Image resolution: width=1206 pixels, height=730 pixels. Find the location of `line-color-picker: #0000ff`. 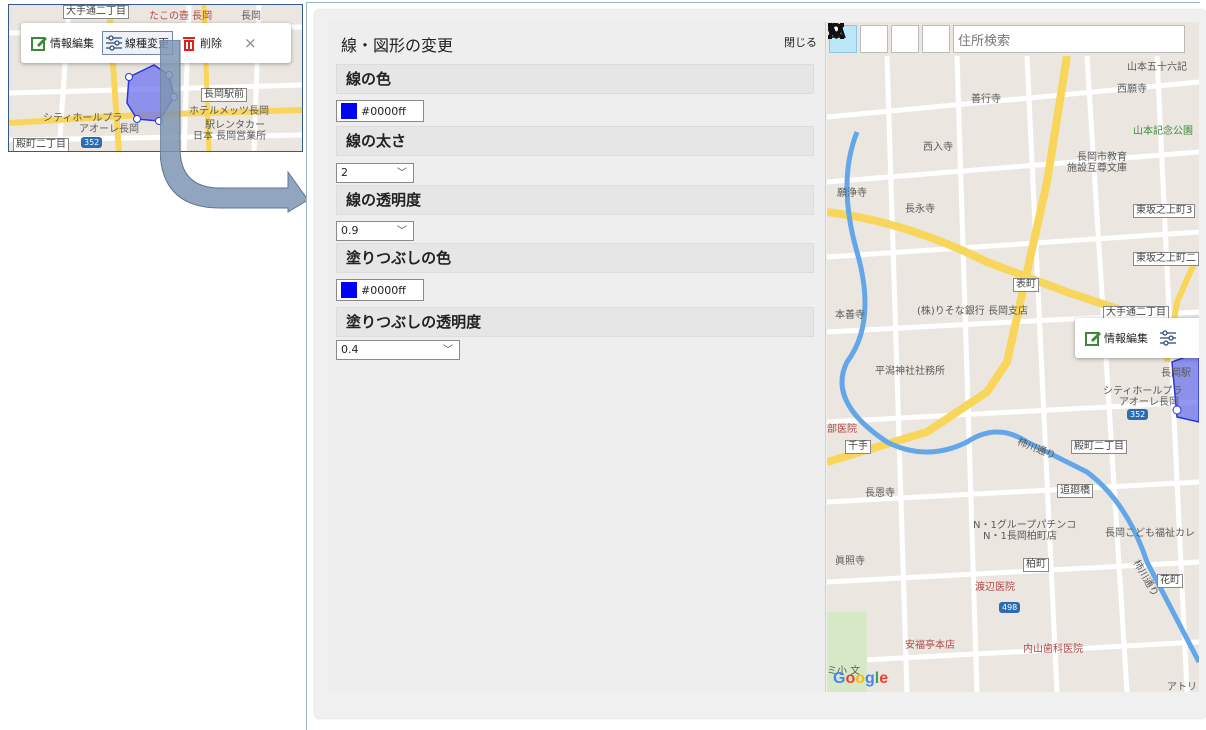

line-color-picker: #0000ff is located at coordinates (380, 111).